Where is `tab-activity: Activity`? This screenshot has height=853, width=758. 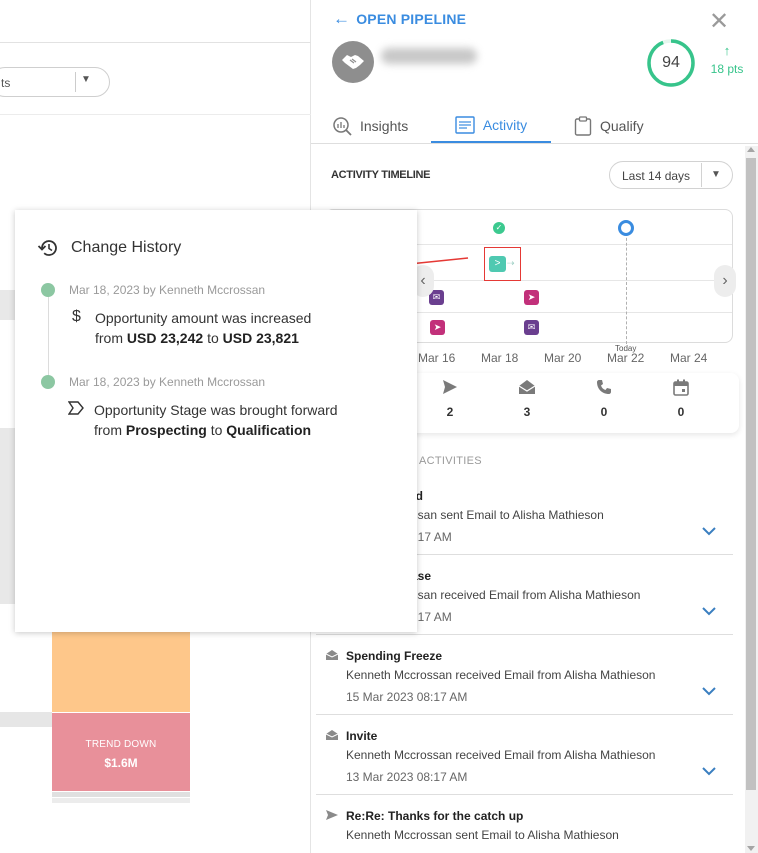
tab-activity: Activity is located at coordinates (491, 125).